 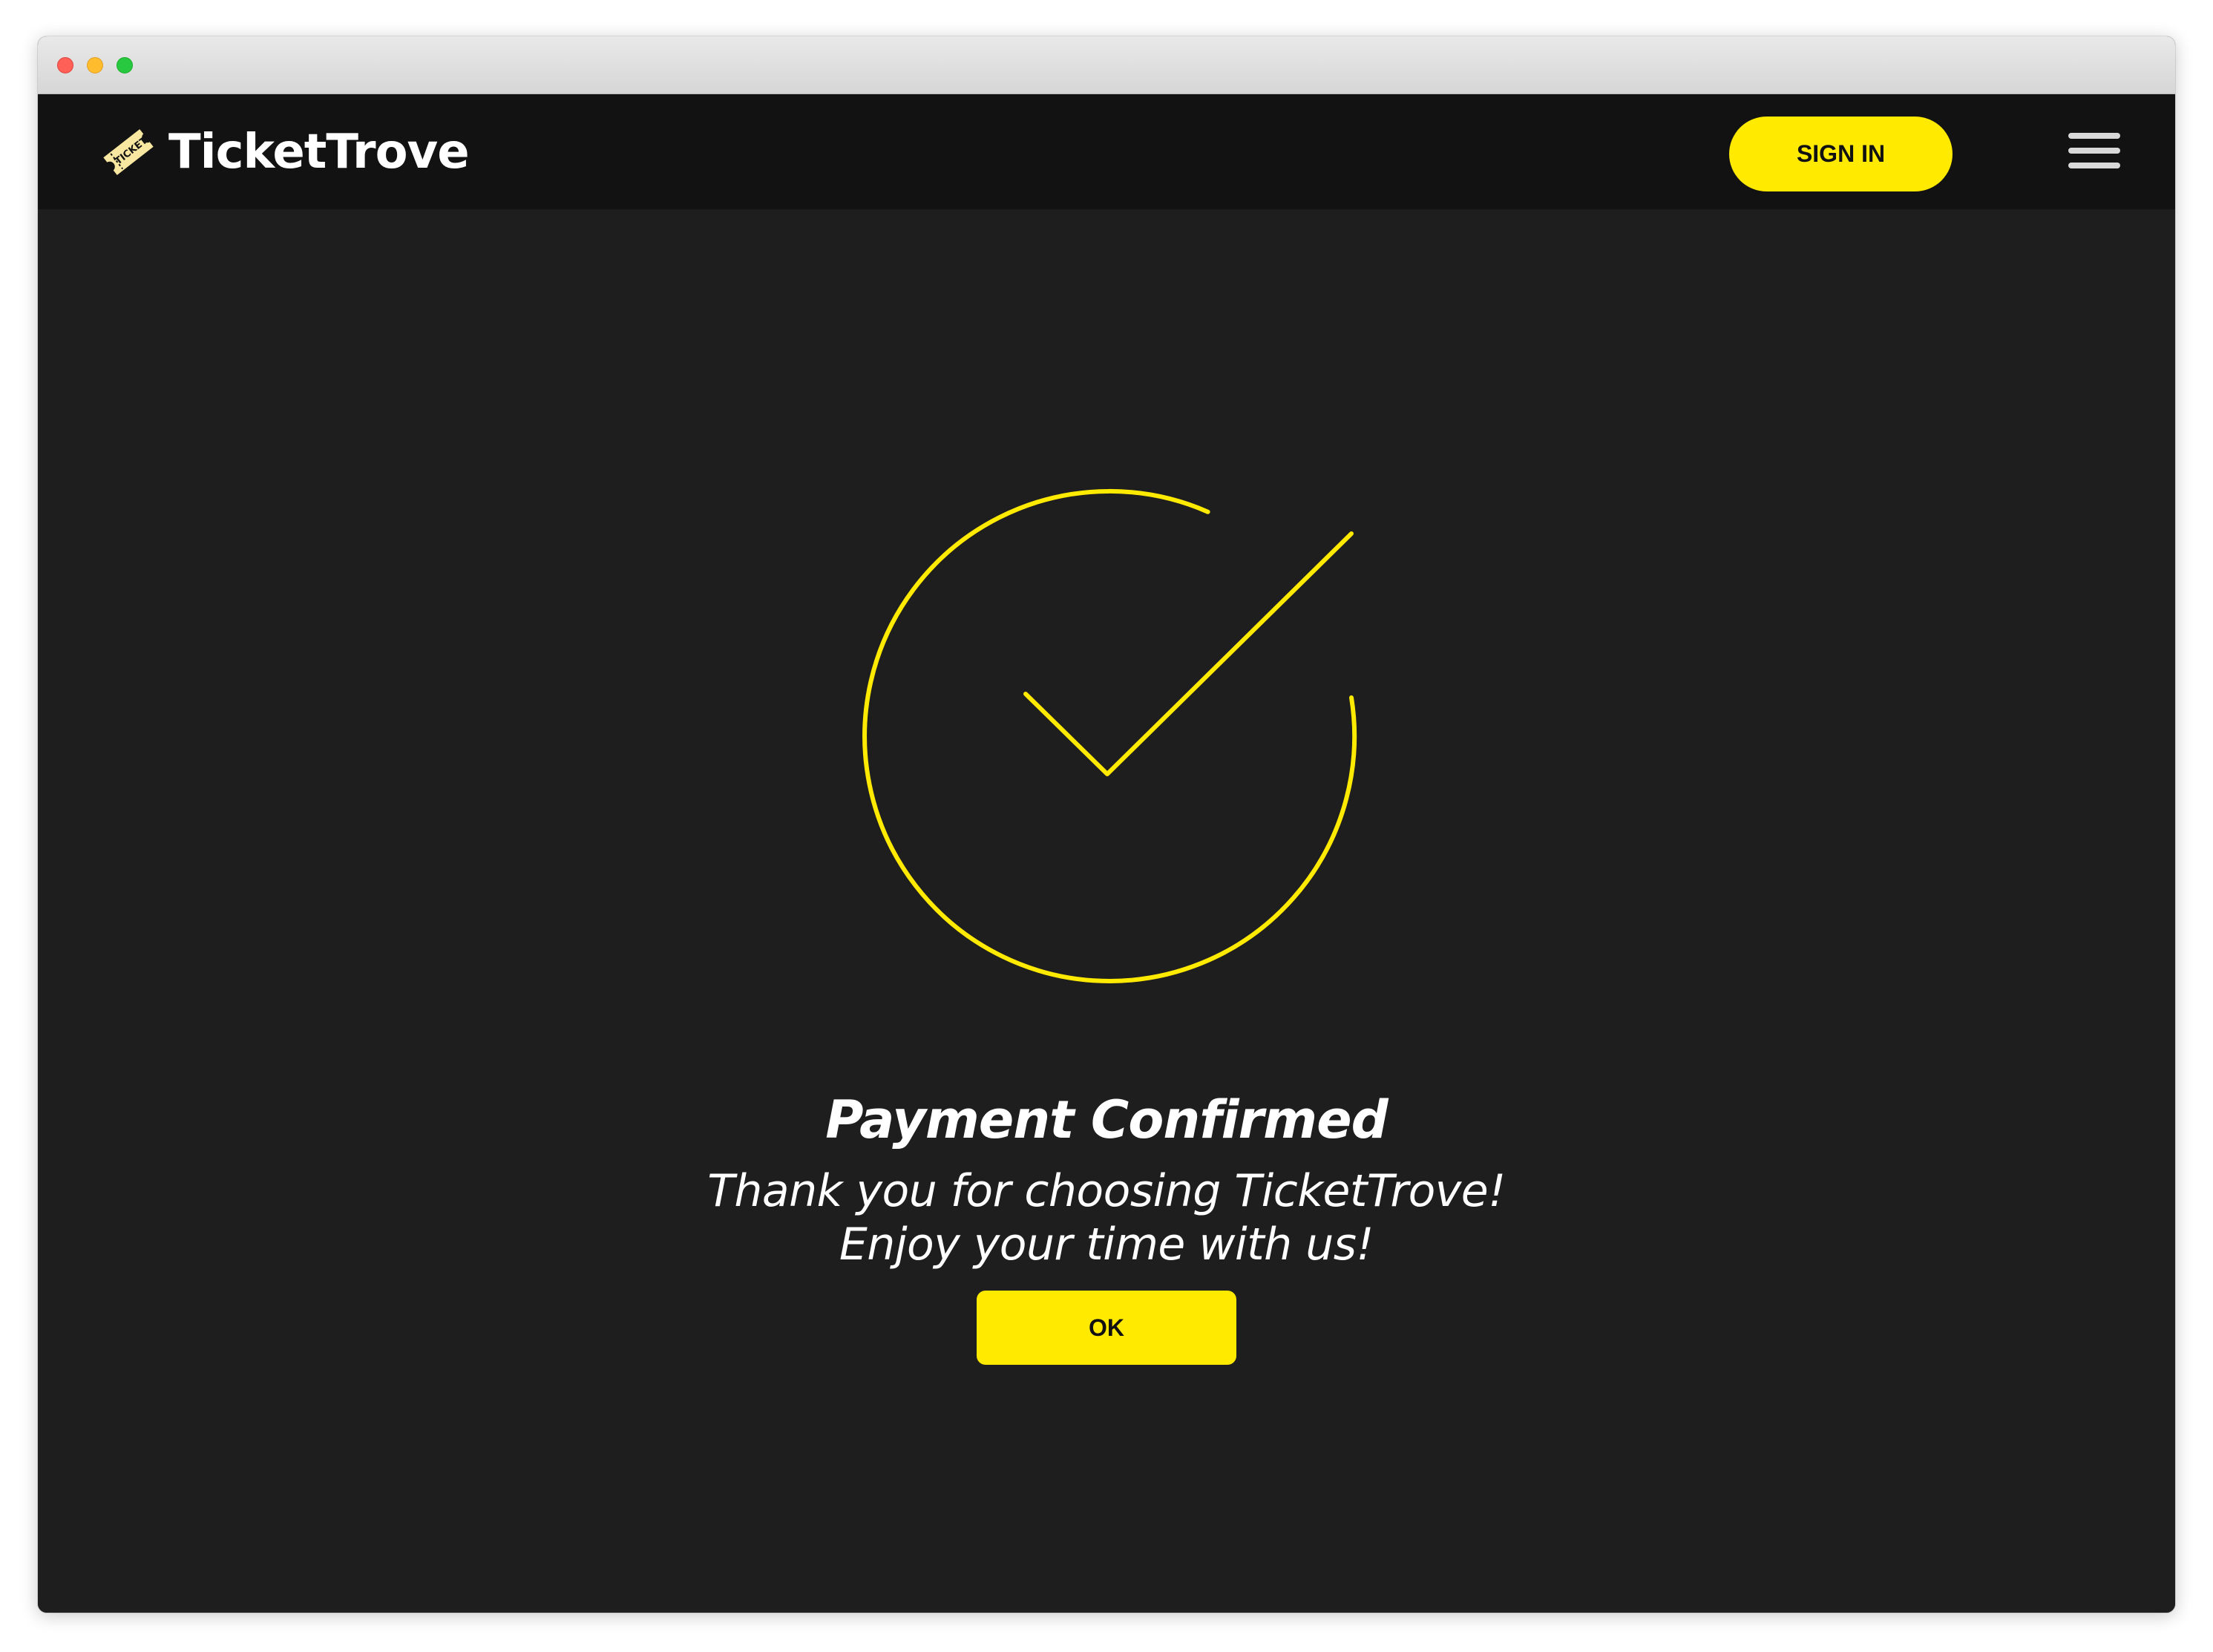 What do you see at coordinates (128, 152) in the screenshot?
I see `ticket-logo-icon: TICKET` at bounding box center [128, 152].